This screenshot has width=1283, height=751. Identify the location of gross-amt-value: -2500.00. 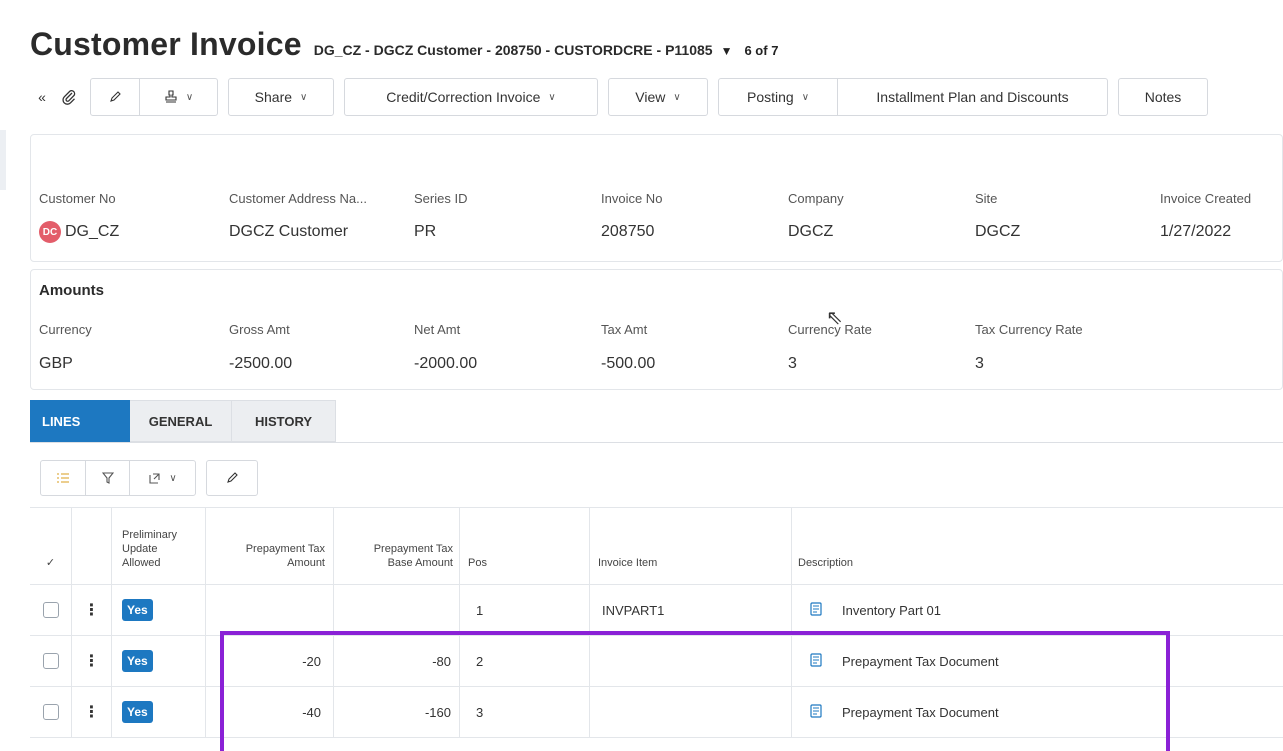
(261, 363).